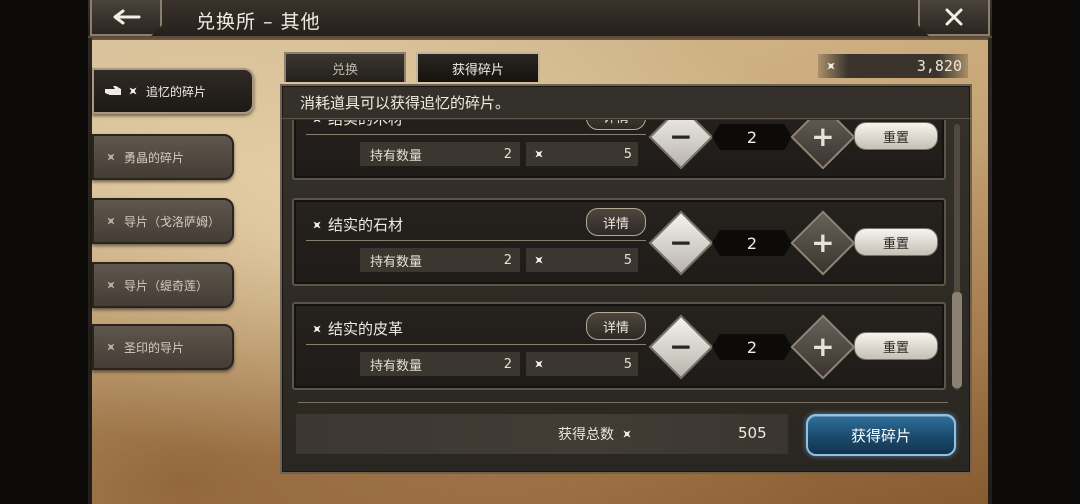 The height and width of the screenshot is (504, 1080). What do you see at coordinates (366, 225) in the screenshot?
I see `item-name-label: 结实的石材` at bounding box center [366, 225].